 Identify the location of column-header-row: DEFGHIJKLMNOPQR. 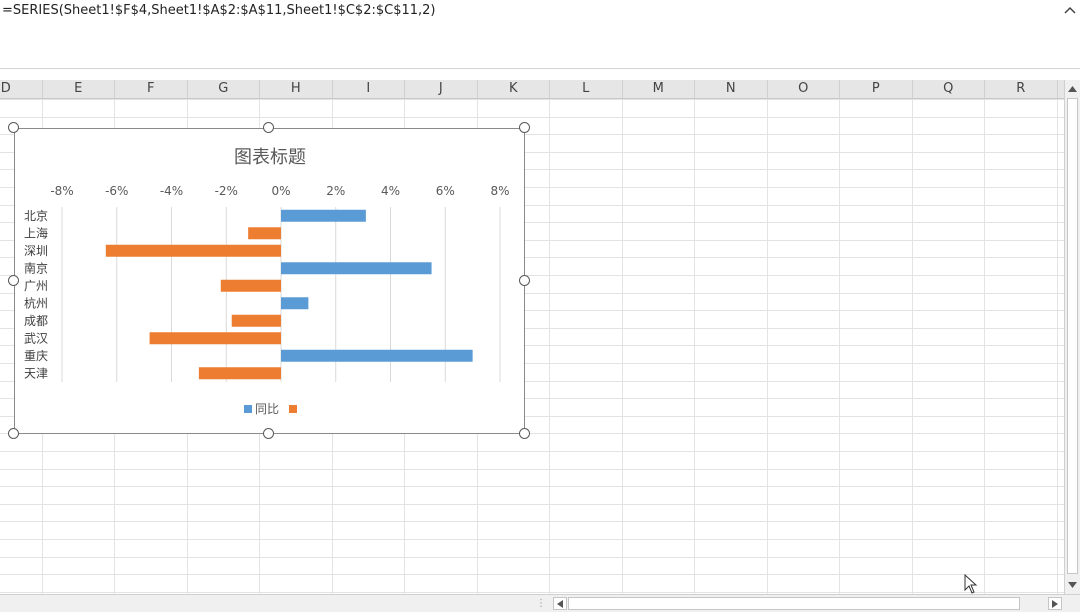
(532, 89).